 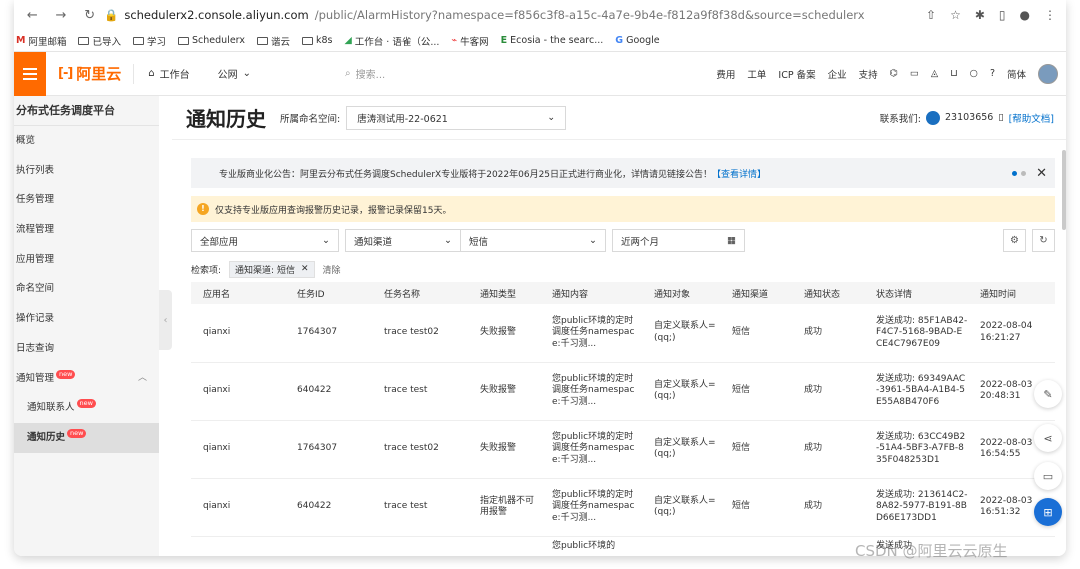 I want to click on bookmark-study: 学习, so click(x=149, y=41).